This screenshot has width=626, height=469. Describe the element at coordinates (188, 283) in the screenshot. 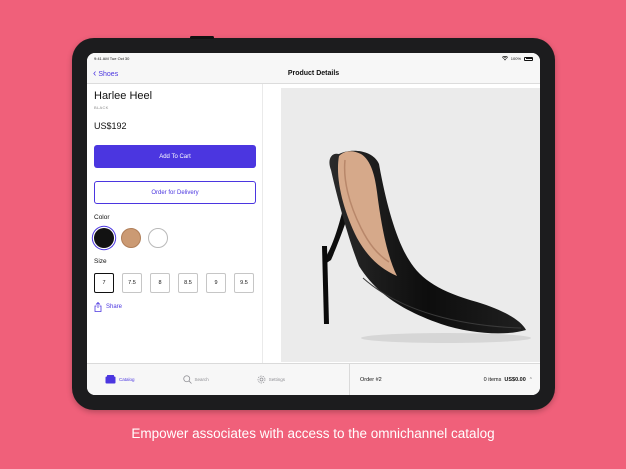

I see `size-option: 8.5` at that location.